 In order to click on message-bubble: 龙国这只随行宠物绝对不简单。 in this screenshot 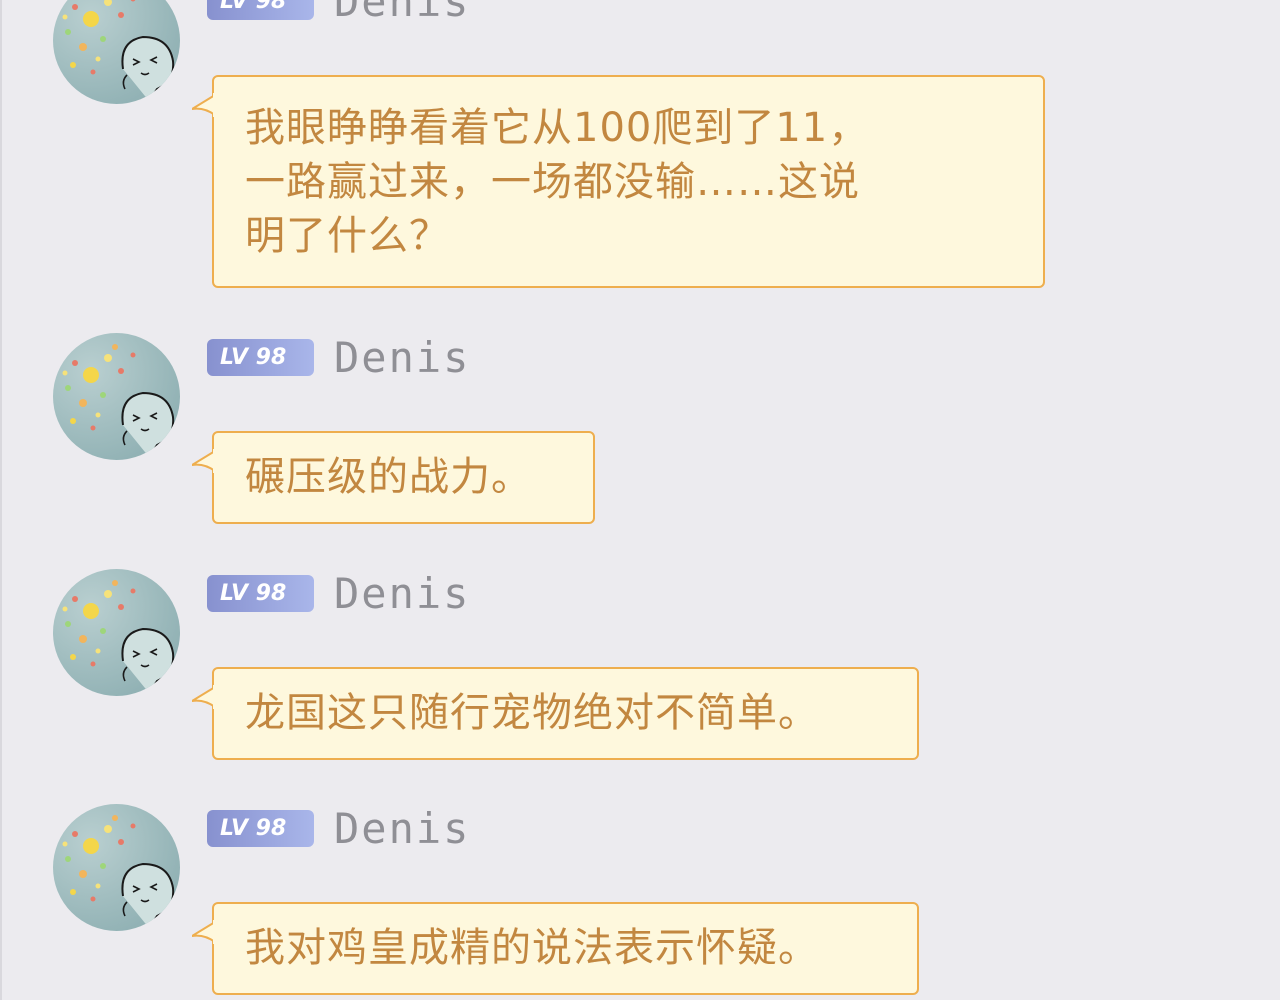, I will do `click(555, 713)`.